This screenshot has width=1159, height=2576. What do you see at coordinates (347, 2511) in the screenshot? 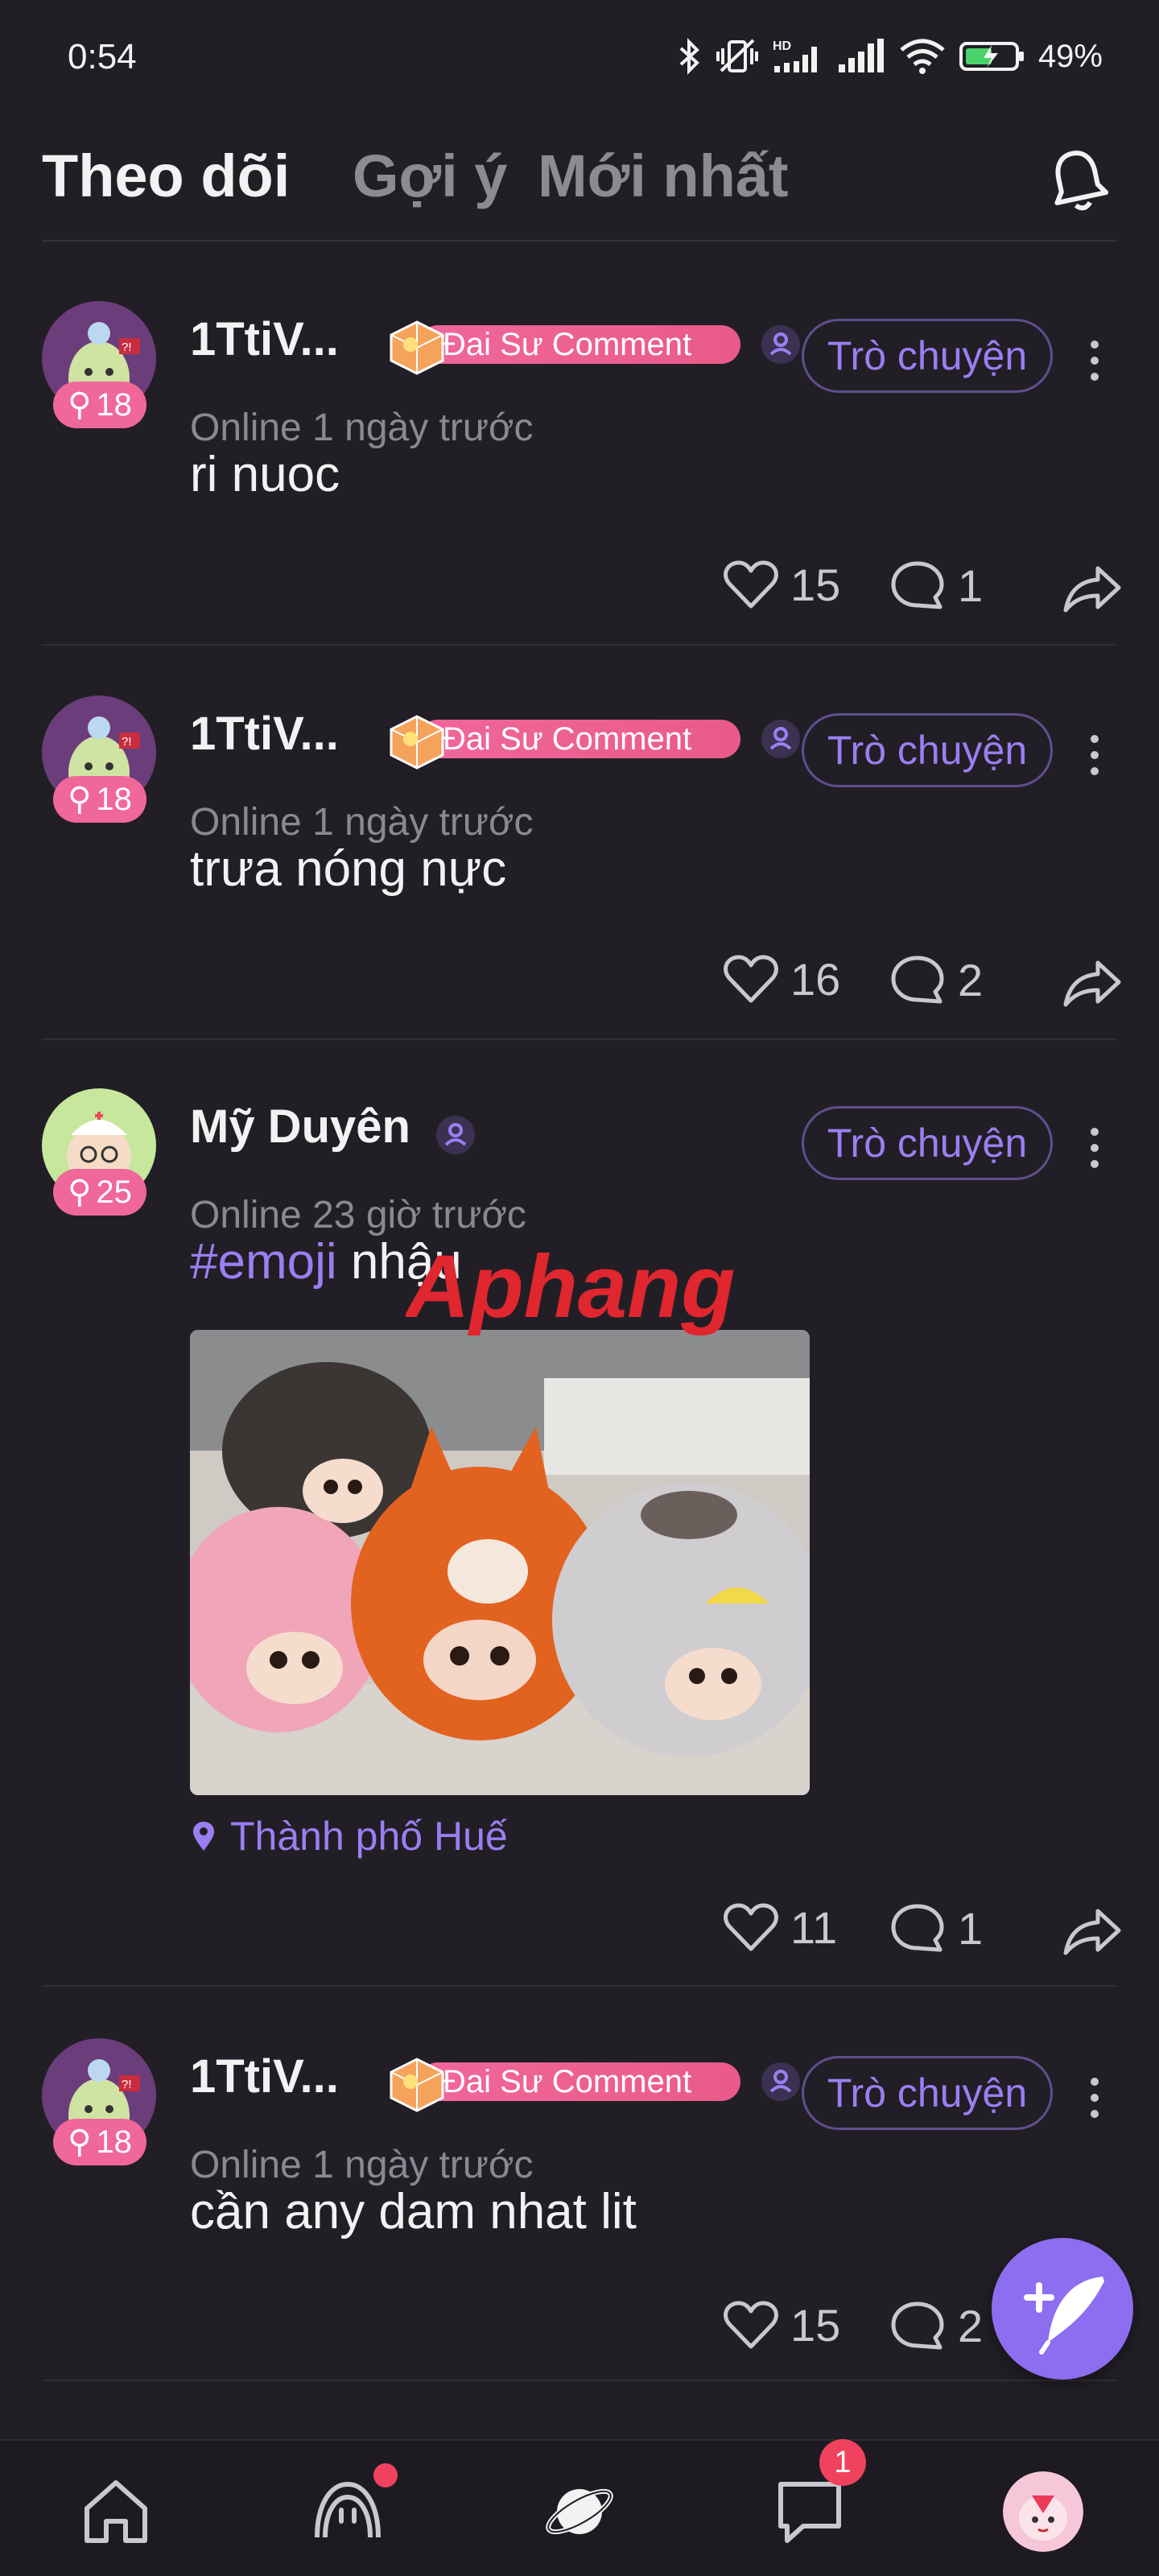
I see `mascot-icon` at bounding box center [347, 2511].